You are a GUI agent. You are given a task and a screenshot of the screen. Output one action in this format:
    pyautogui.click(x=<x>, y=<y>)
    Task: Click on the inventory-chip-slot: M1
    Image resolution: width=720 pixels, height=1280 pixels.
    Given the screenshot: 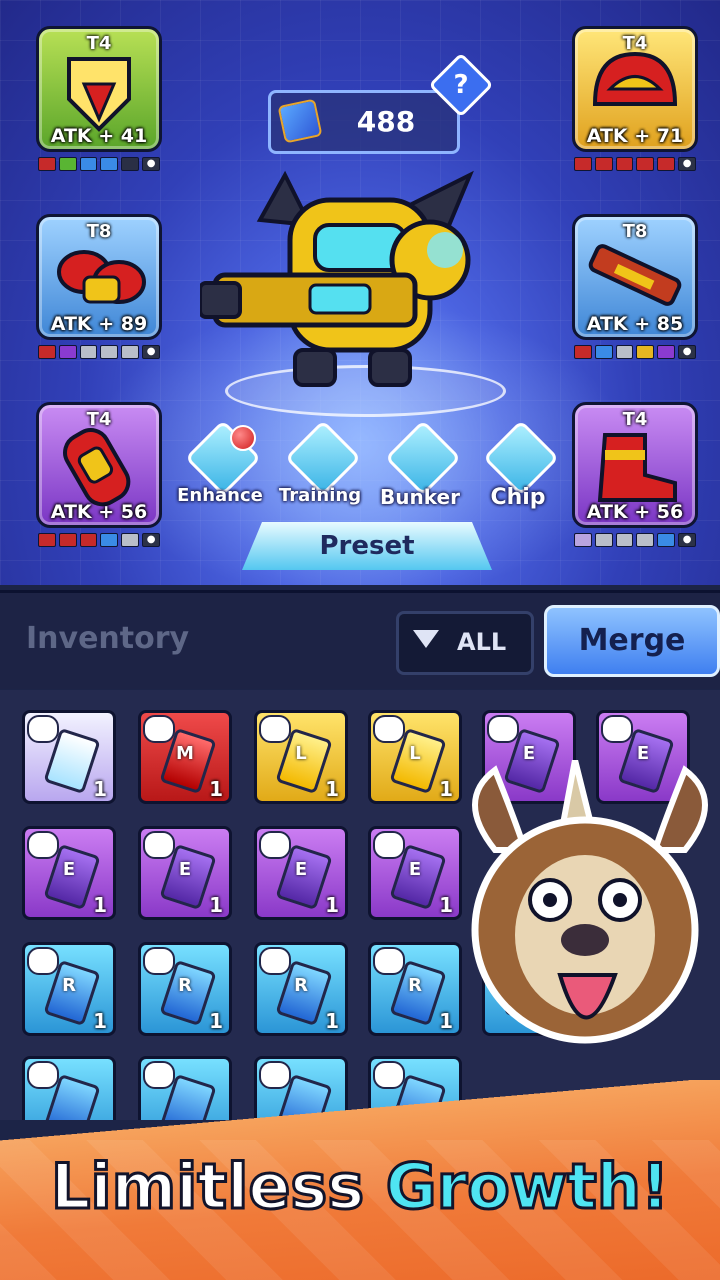 What is the action you would take?
    pyautogui.click(x=185, y=757)
    